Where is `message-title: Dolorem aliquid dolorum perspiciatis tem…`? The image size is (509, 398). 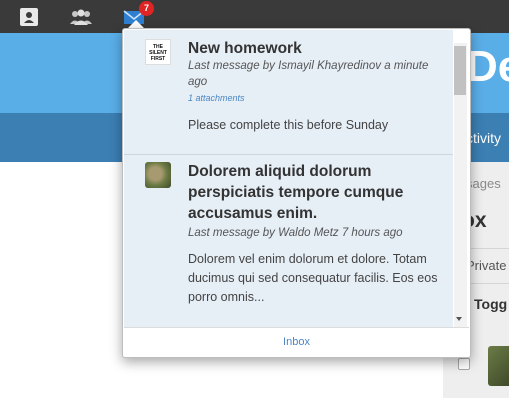 message-title: Dolorem aliquid dolorum perspiciatis tem… is located at coordinates (315, 192).